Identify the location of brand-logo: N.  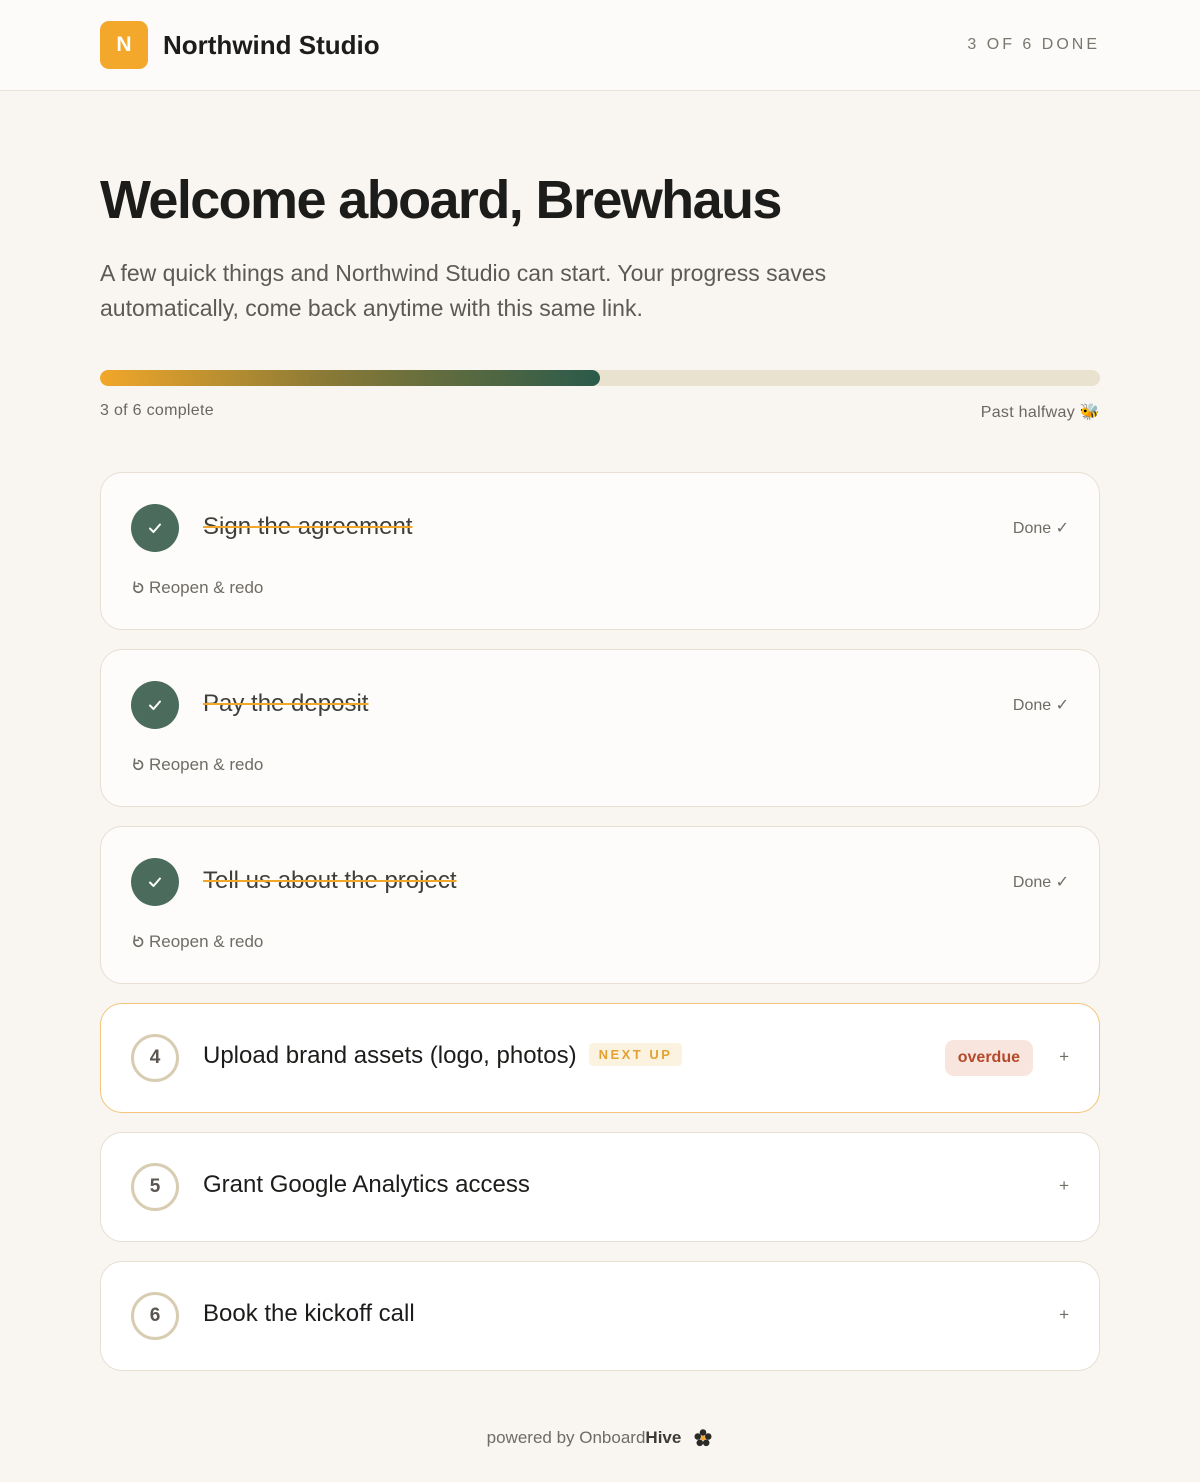
(124, 45).